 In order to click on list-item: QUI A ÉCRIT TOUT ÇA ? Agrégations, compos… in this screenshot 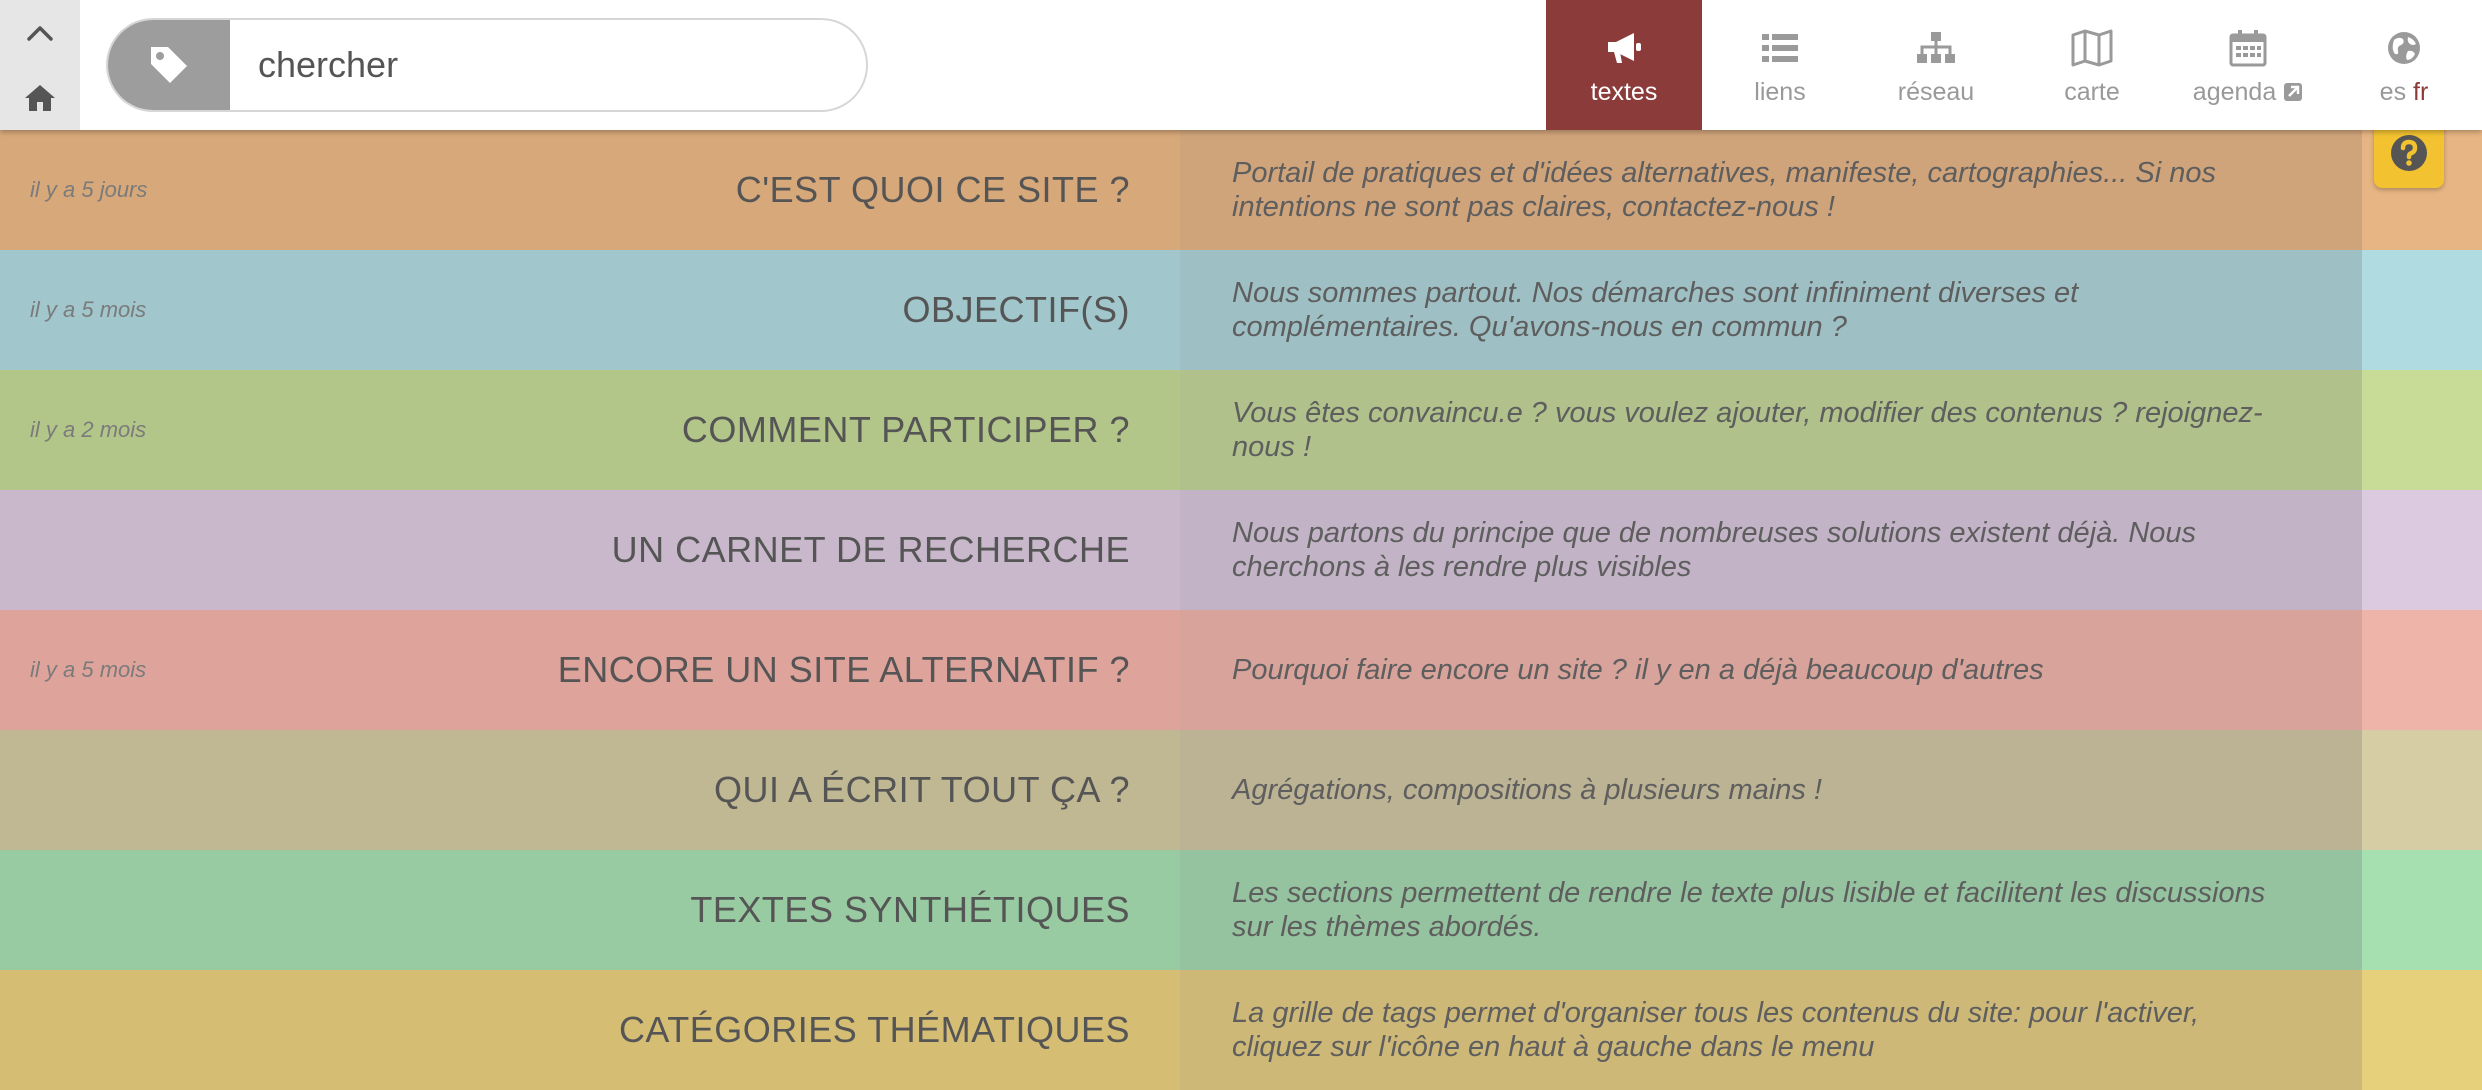, I will do `click(1241, 790)`.